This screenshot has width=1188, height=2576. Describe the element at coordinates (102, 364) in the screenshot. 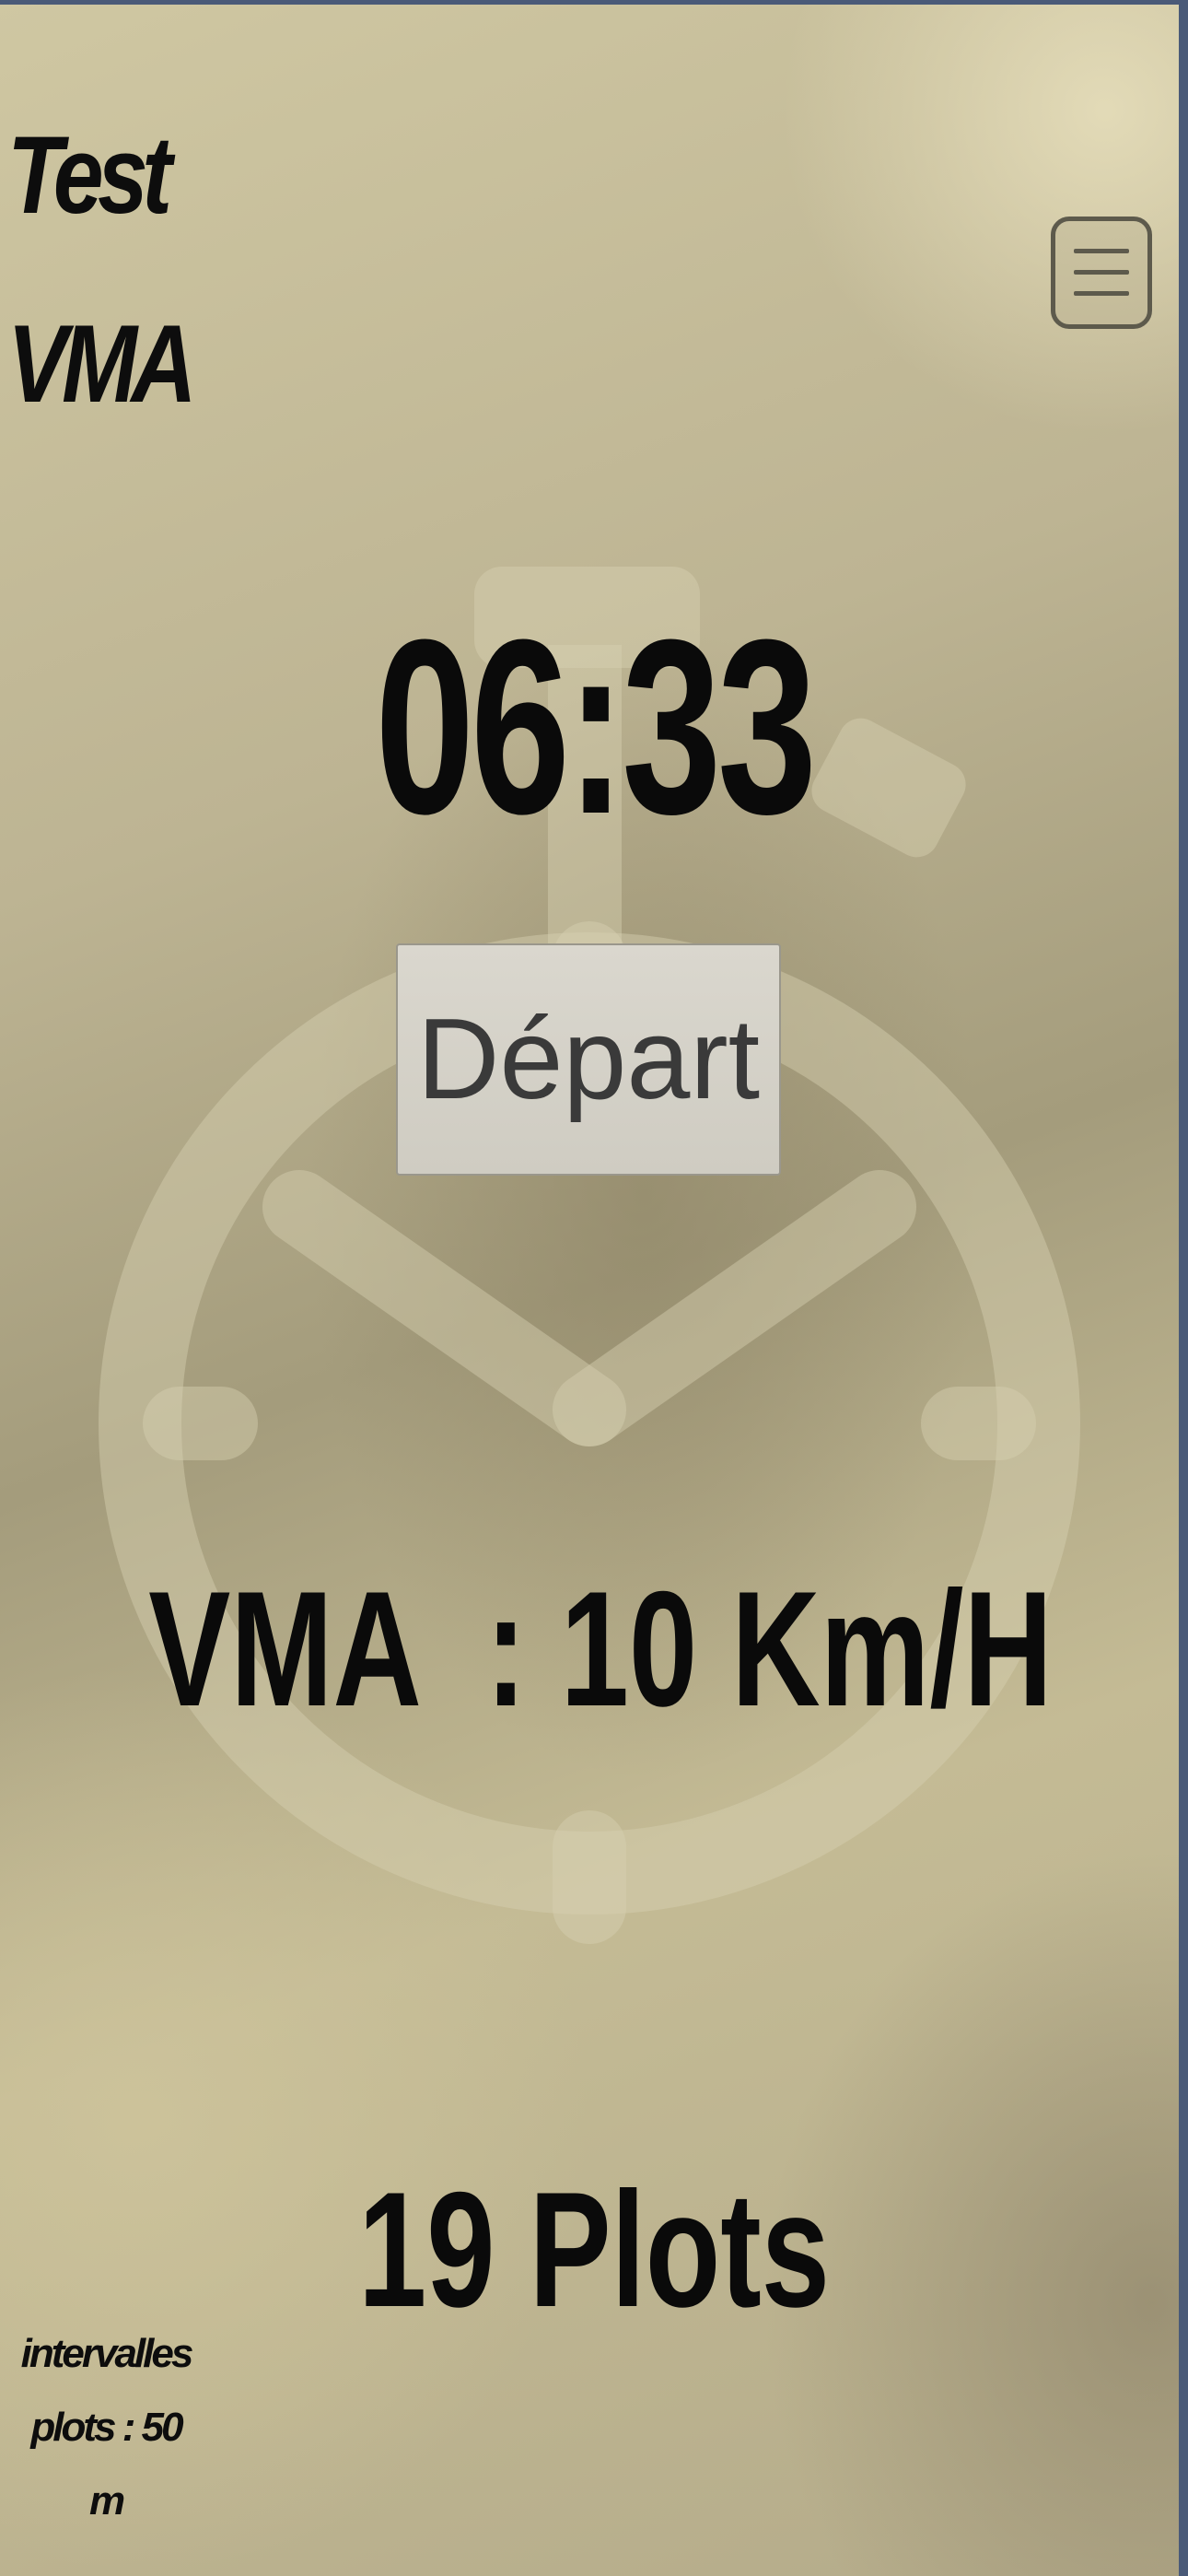

I see `app-title-line-2: VMA` at that location.